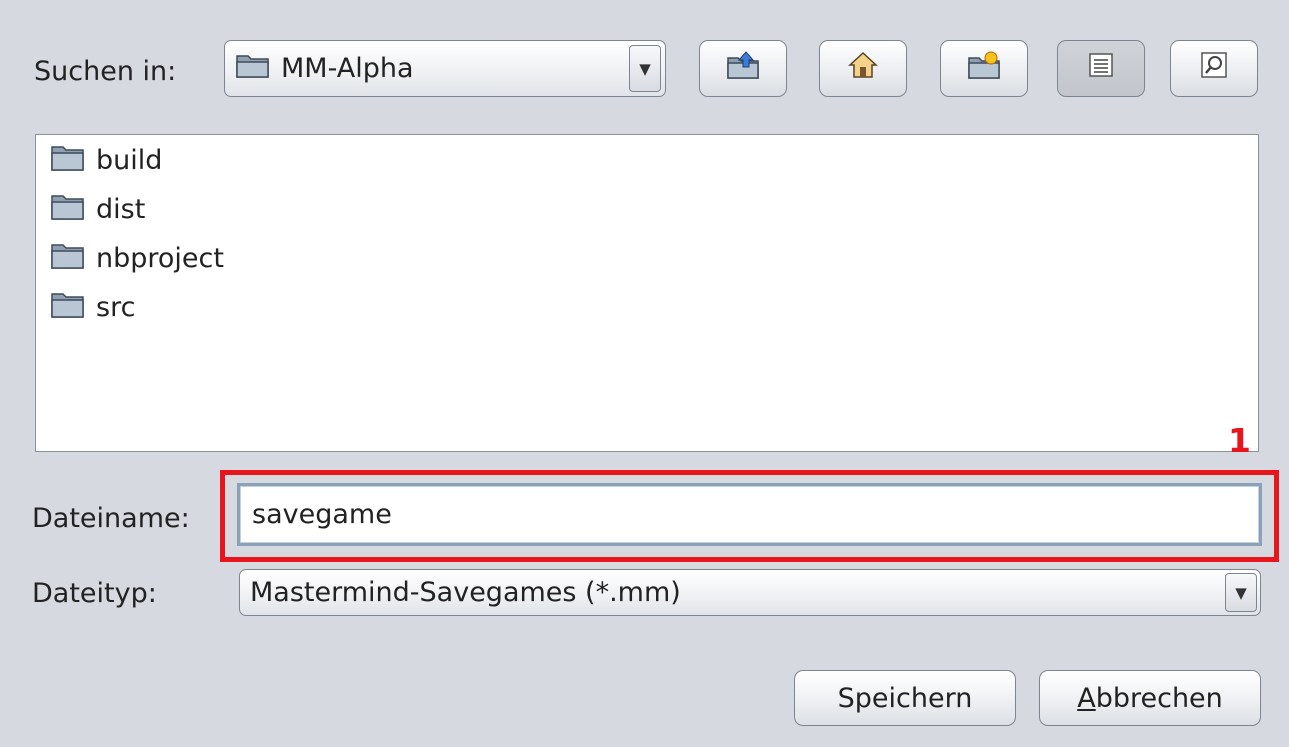 Image resolution: width=1289 pixels, height=747 pixels. What do you see at coordinates (116, 307) in the screenshot?
I see `file-name: src` at bounding box center [116, 307].